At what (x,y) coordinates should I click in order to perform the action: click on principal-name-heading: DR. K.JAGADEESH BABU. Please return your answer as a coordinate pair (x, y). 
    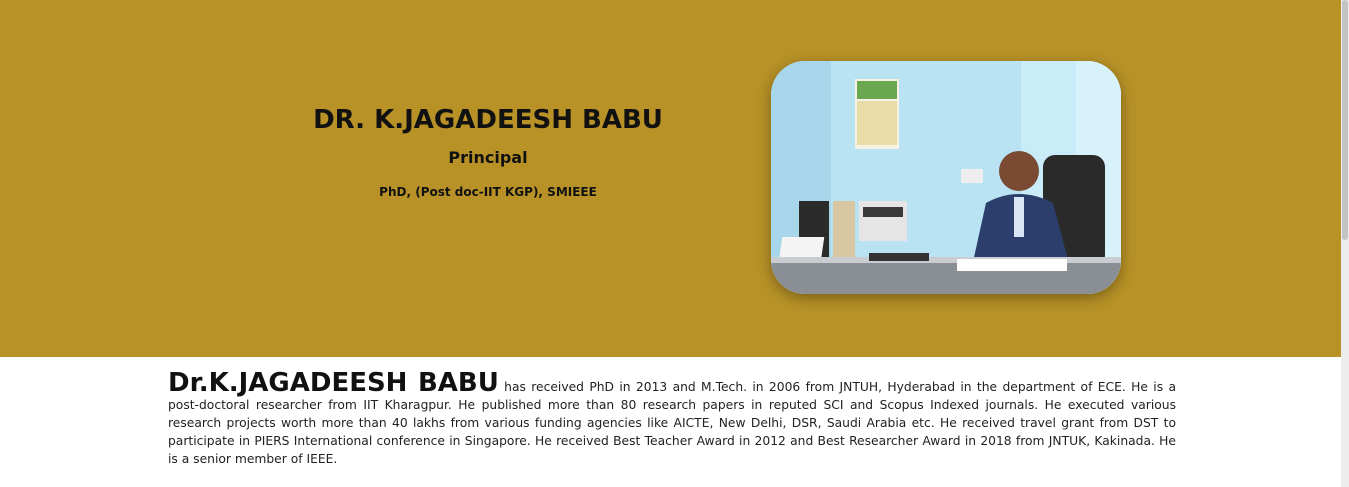
    Looking at the image, I should click on (488, 120).